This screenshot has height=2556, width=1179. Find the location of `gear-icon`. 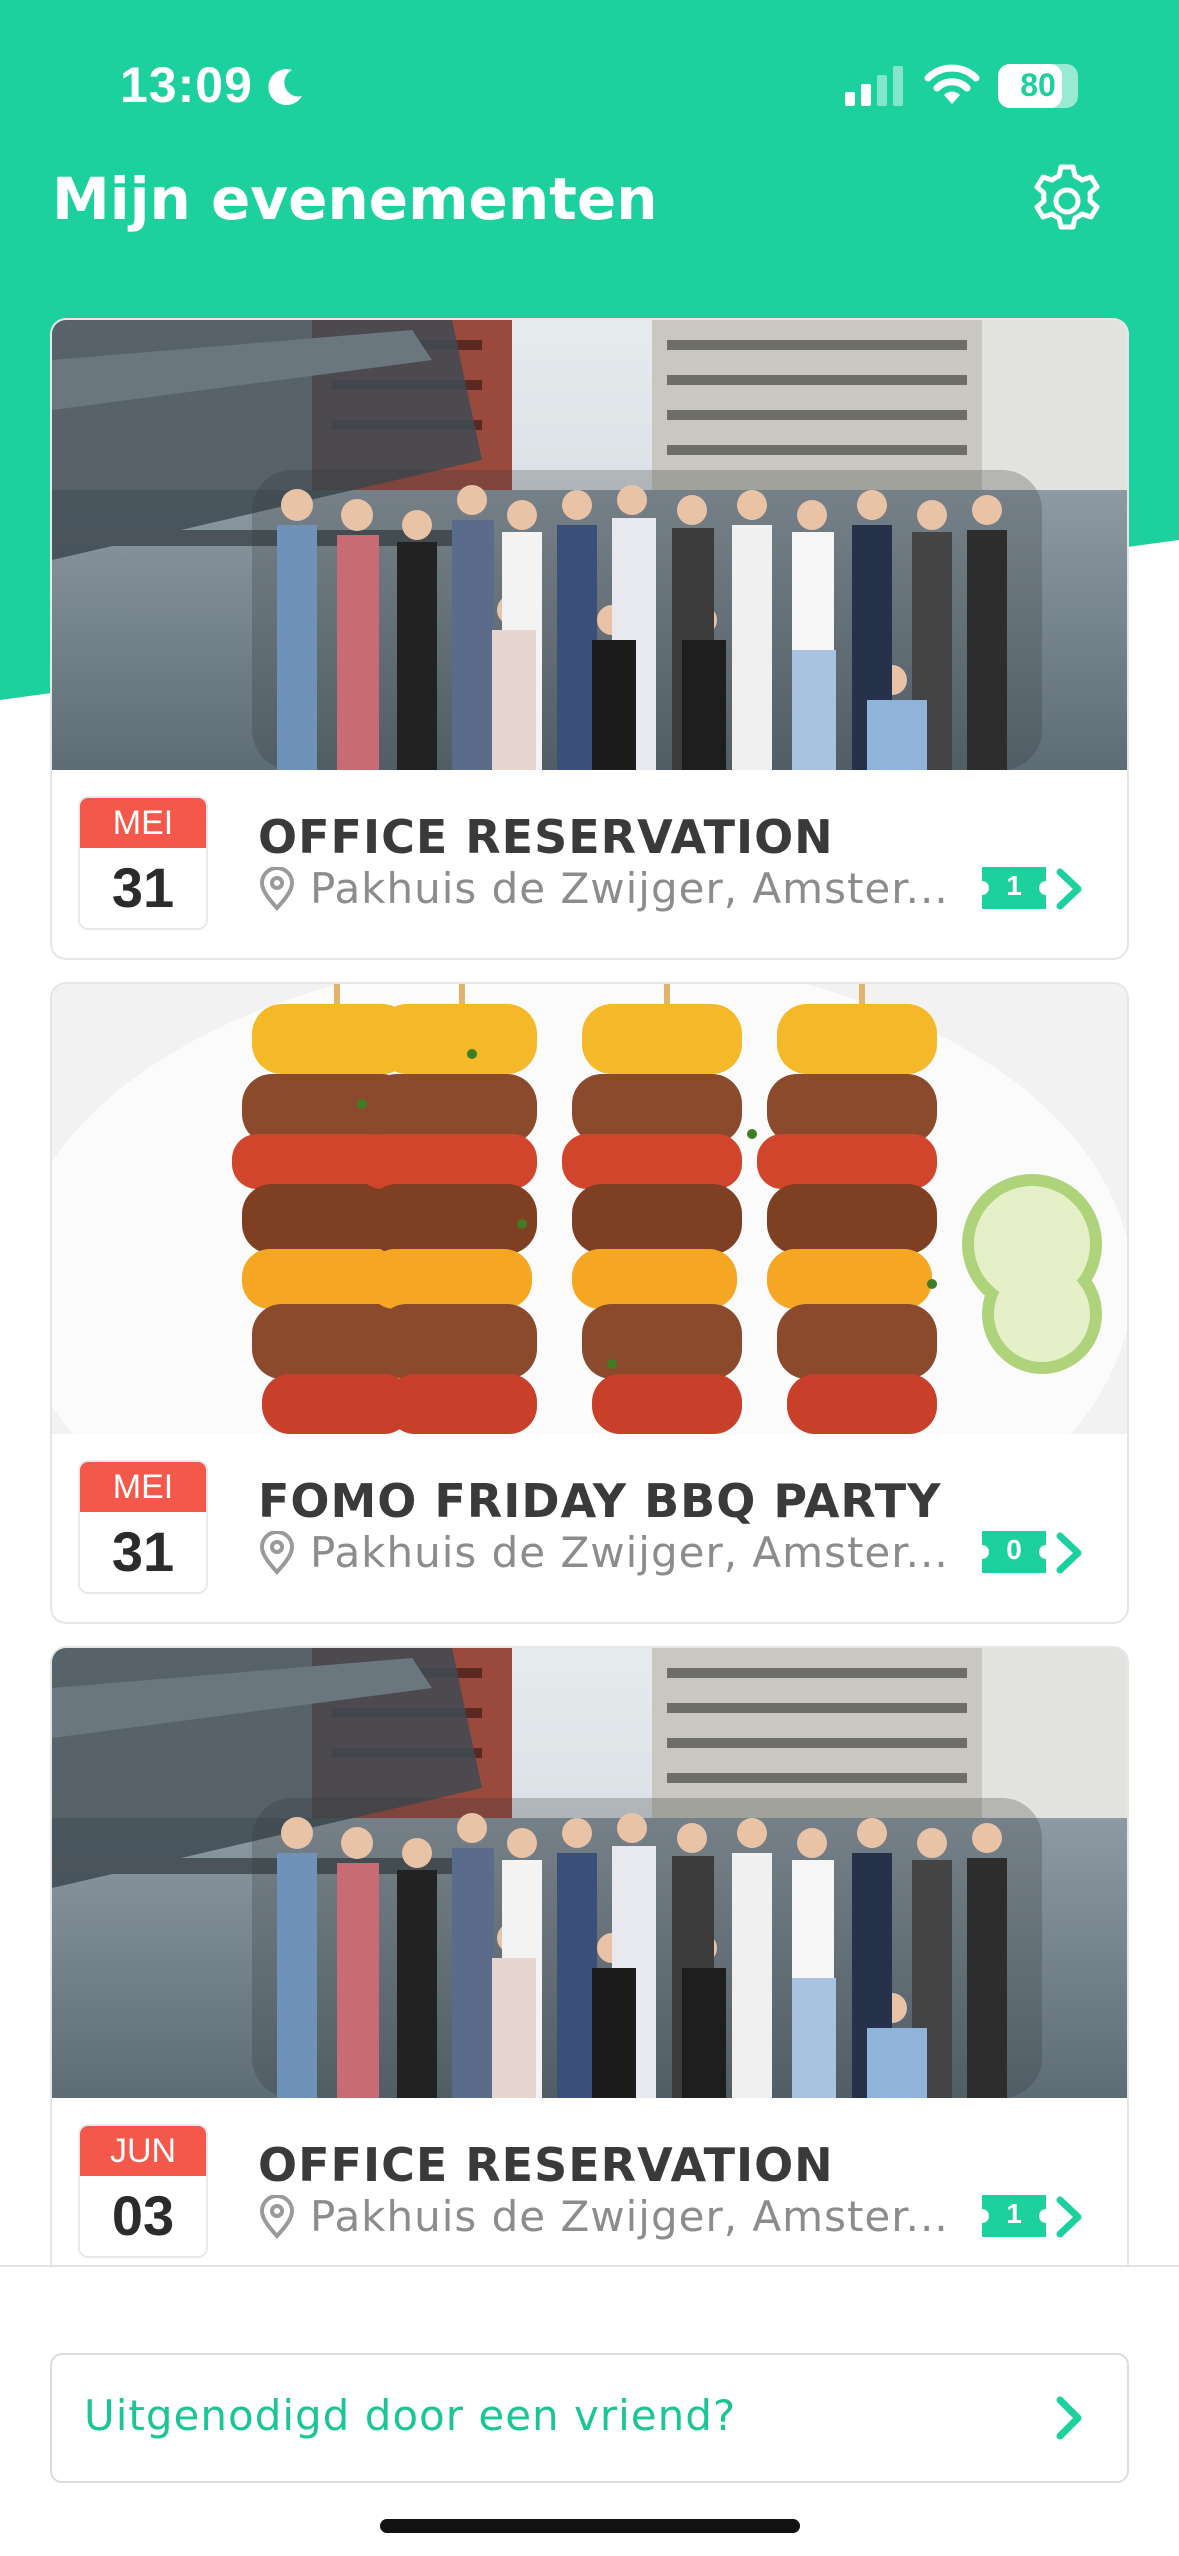

gear-icon is located at coordinates (1067, 201).